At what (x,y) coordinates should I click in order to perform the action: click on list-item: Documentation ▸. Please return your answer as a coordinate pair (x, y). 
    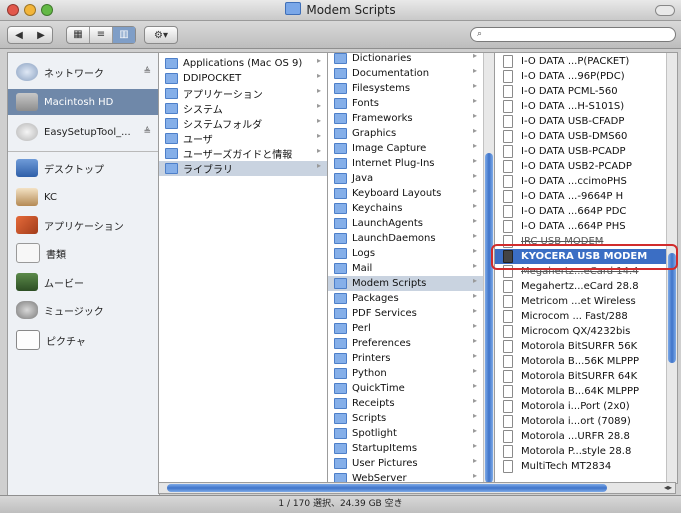
    Looking at the image, I should click on (405, 73).